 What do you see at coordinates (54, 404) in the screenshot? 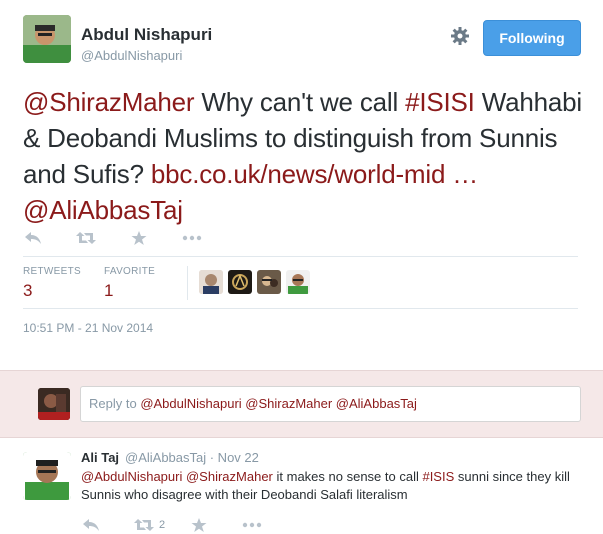
I see `current-user-avatar` at bounding box center [54, 404].